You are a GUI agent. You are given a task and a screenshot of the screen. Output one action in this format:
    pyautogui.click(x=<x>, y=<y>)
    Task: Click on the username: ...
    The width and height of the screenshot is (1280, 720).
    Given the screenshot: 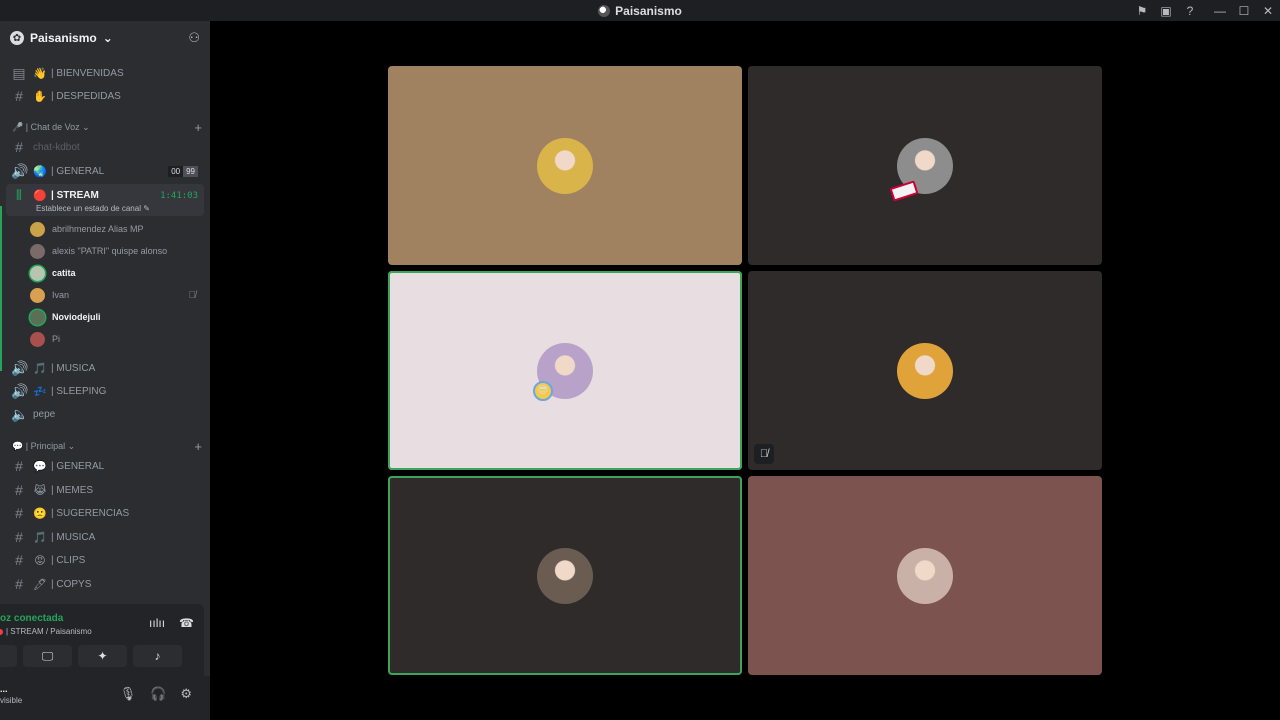 What is the action you would take?
    pyautogui.click(x=4, y=689)
    